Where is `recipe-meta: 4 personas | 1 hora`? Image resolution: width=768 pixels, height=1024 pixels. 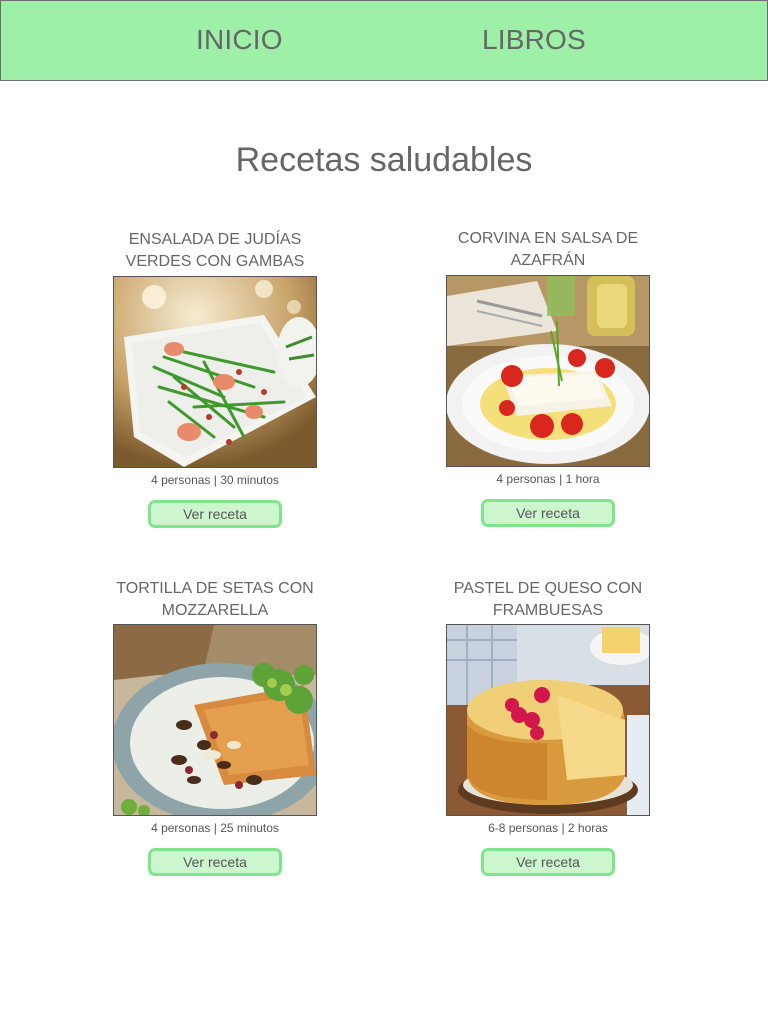 recipe-meta: 4 personas | 1 hora is located at coordinates (548, 479).